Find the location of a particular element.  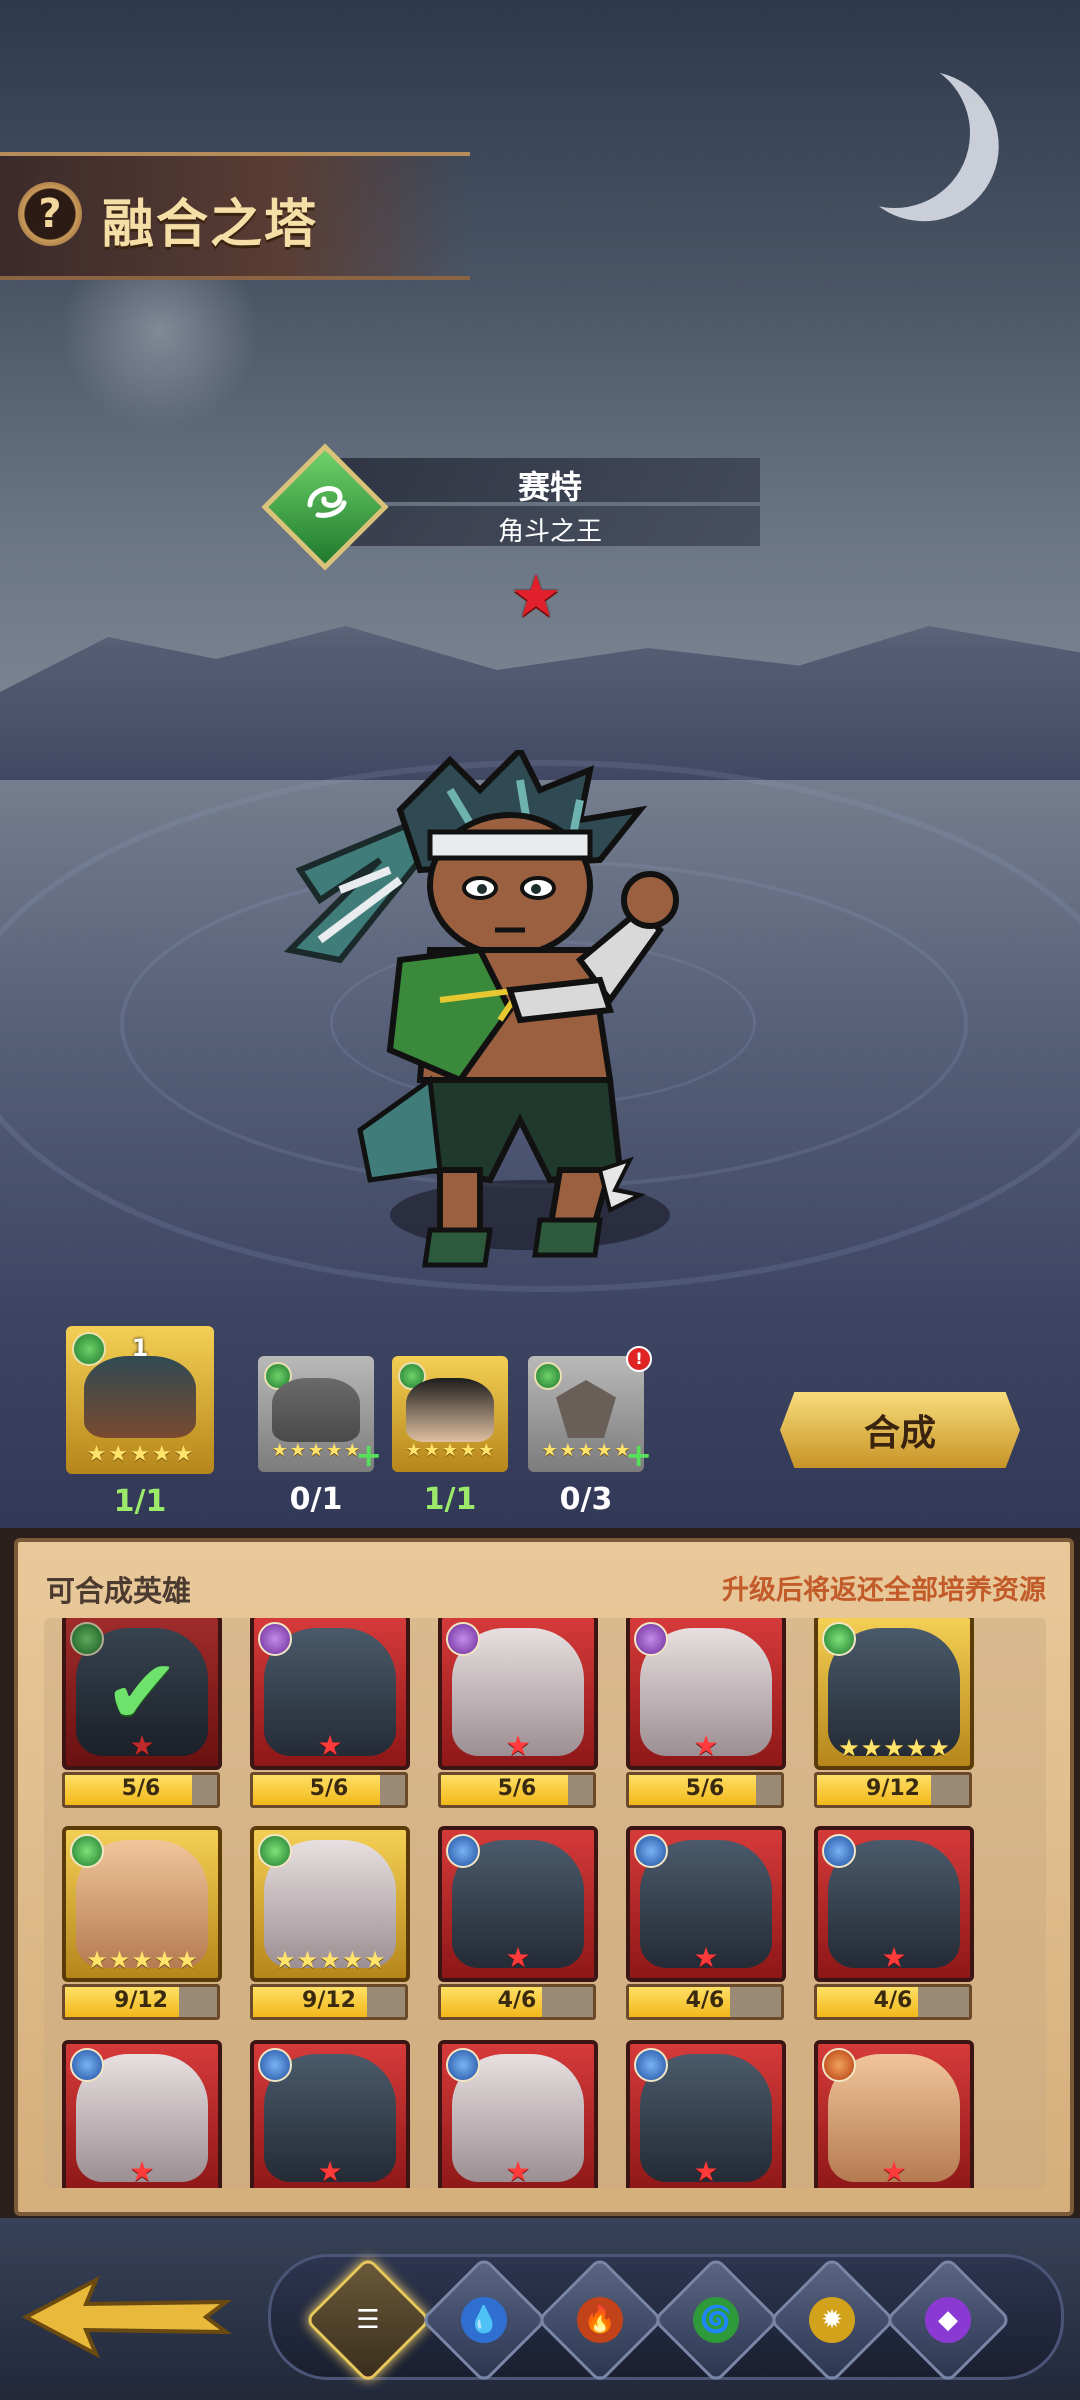

material-slot-main-hero: 1 ★ ★ ★ ★ ★ 1/1 is located at coordinates (140, 1422).